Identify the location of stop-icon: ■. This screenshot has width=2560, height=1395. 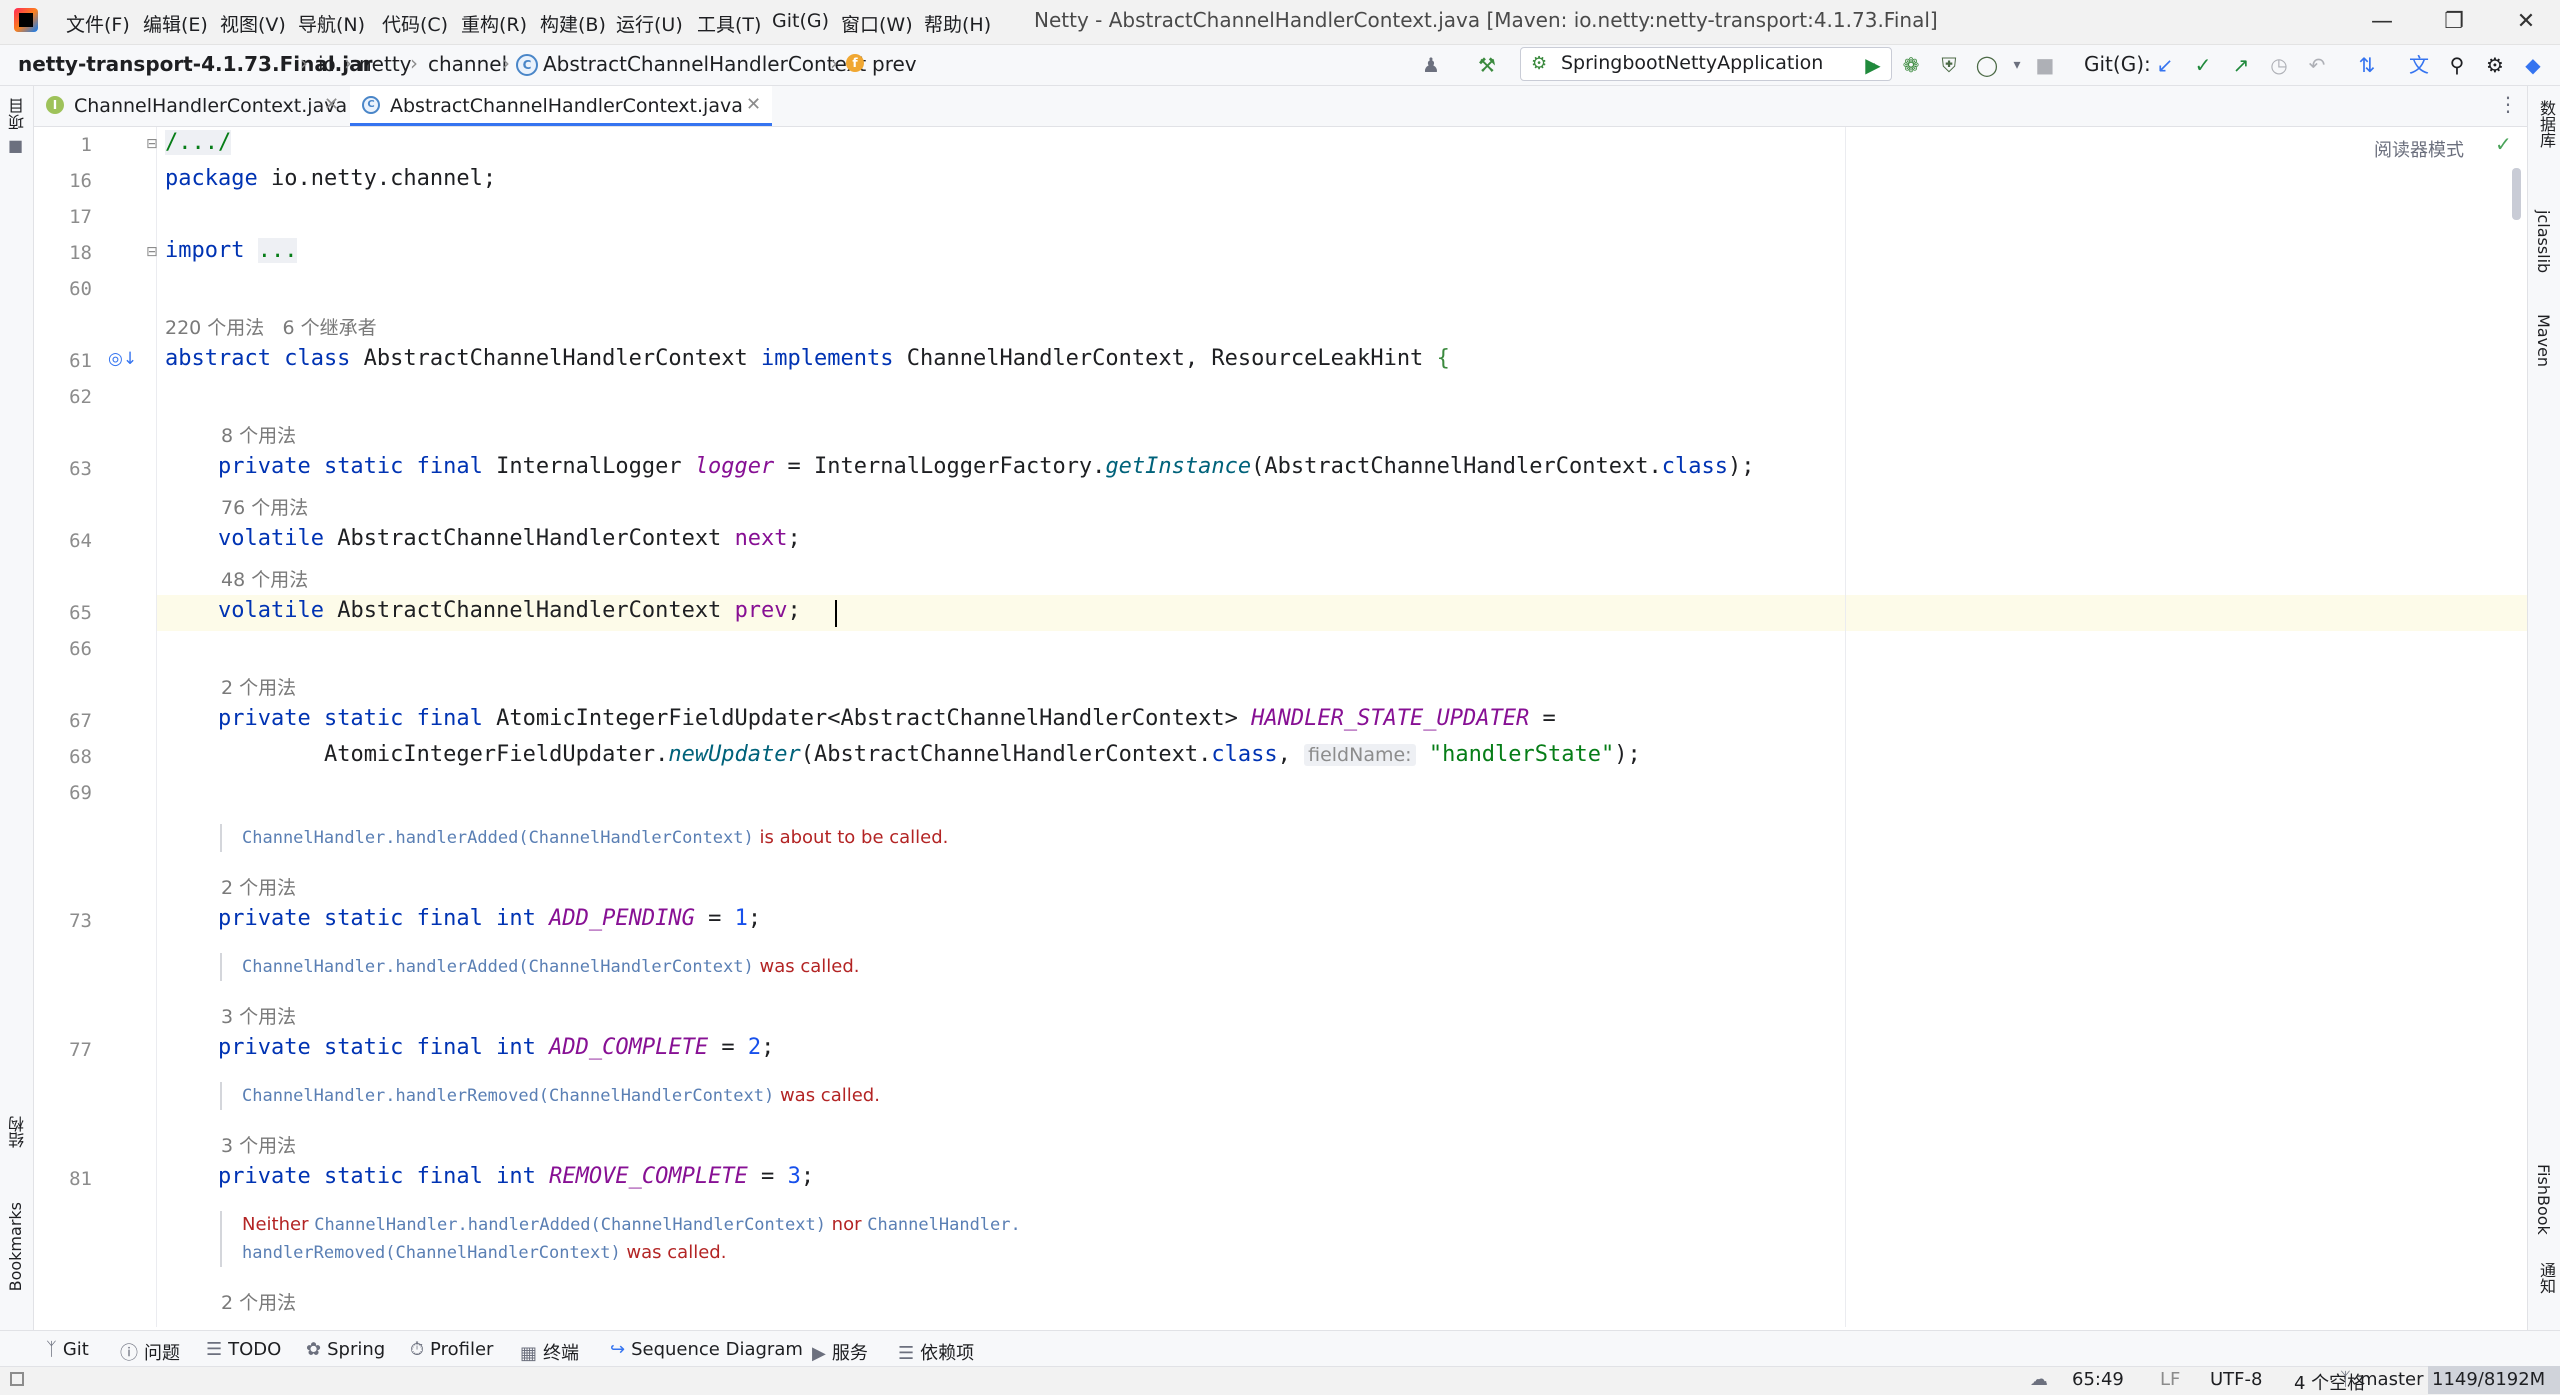
(2045, 65).